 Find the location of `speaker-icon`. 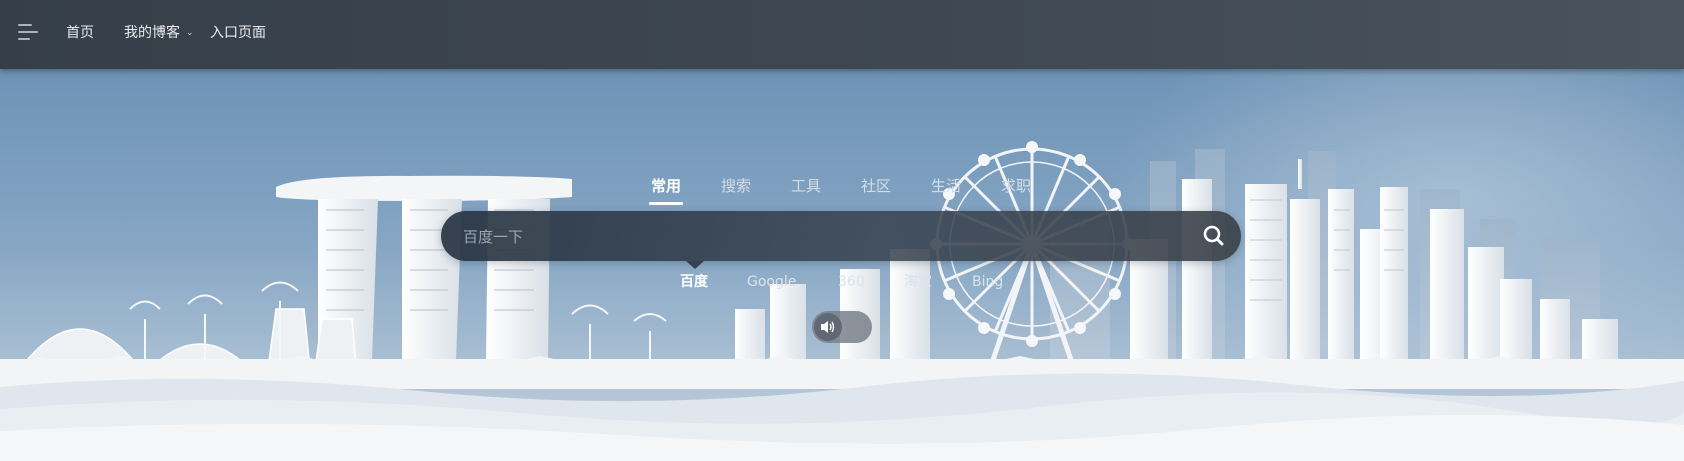

speaker-icon is located at coordinates (828, 327).